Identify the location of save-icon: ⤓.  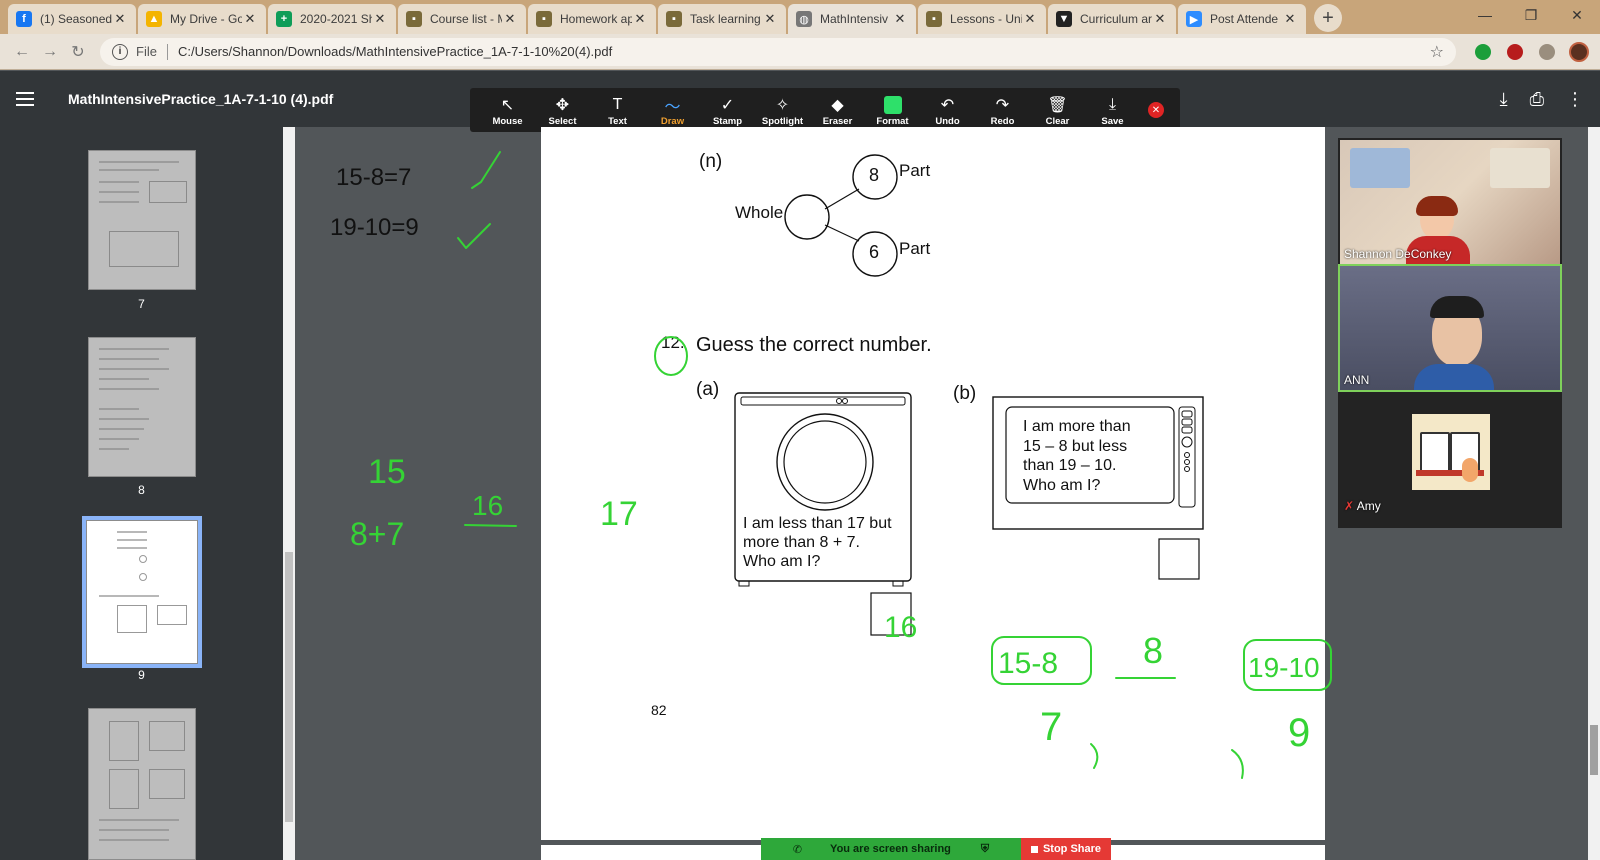
(1112, 104).